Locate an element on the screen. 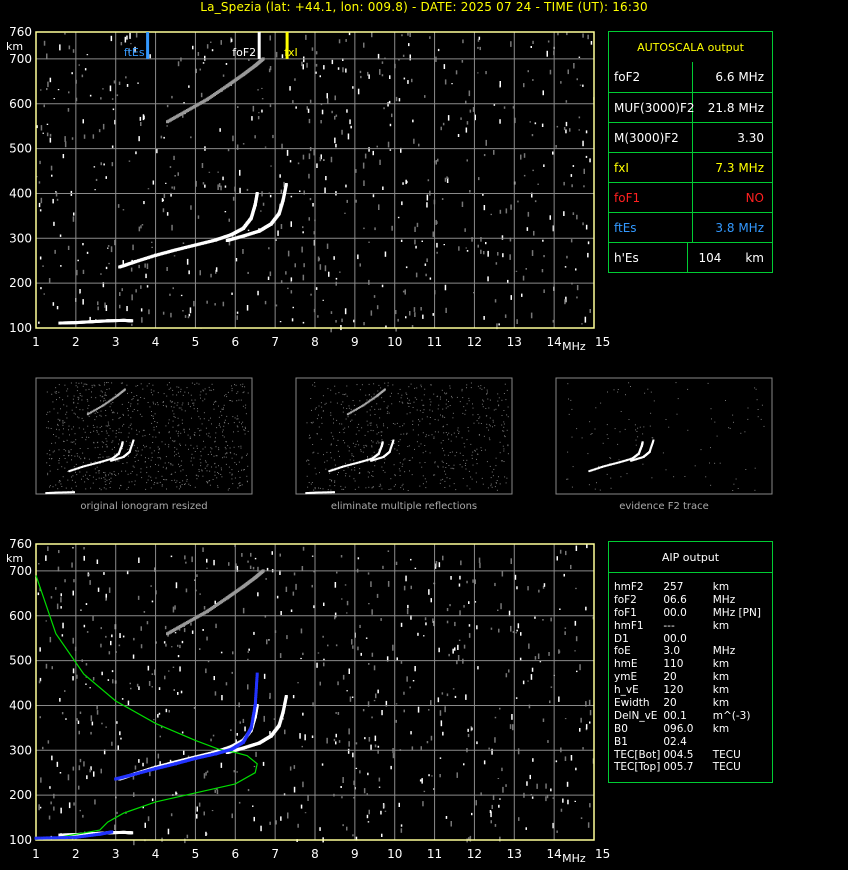  aip-row: foF1 00.0 MHz [PN] is located at coordinates (690, 613).